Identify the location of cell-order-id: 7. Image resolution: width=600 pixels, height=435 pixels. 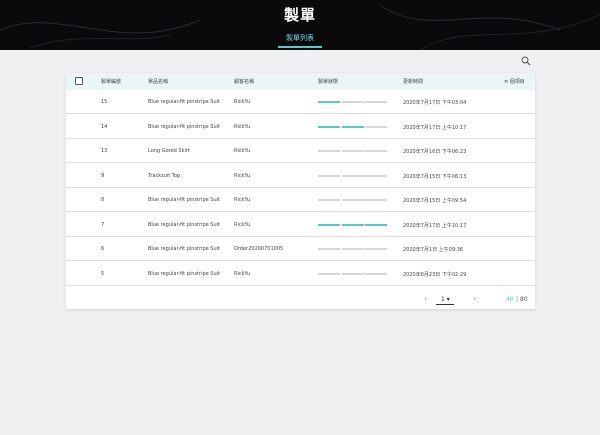
(103, 224).